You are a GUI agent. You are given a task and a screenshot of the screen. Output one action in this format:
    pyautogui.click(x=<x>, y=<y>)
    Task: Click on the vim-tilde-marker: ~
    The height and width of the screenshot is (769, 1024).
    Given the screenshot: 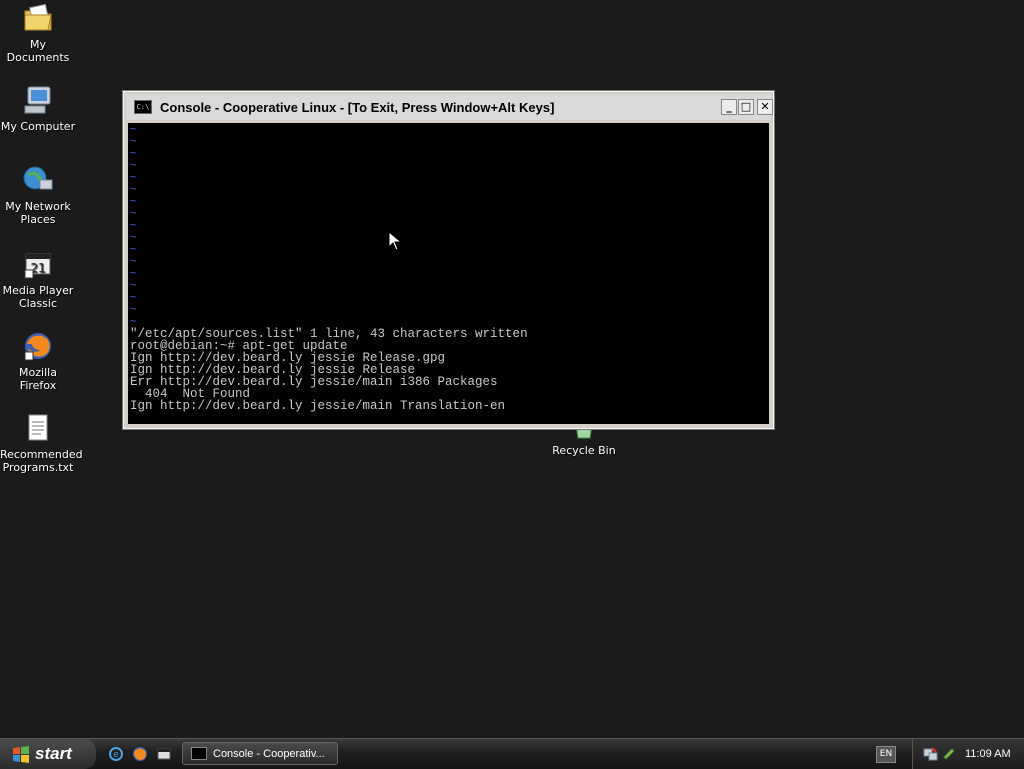 What is the action you would take?
    pyautogui.click(x=133, y=320)
    